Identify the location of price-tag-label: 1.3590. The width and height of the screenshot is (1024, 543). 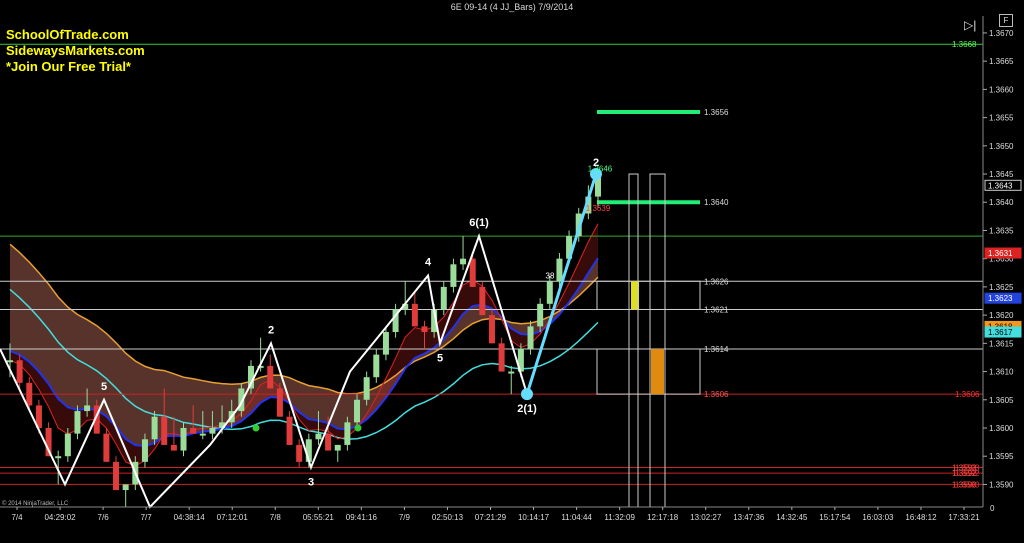
(967, 484).